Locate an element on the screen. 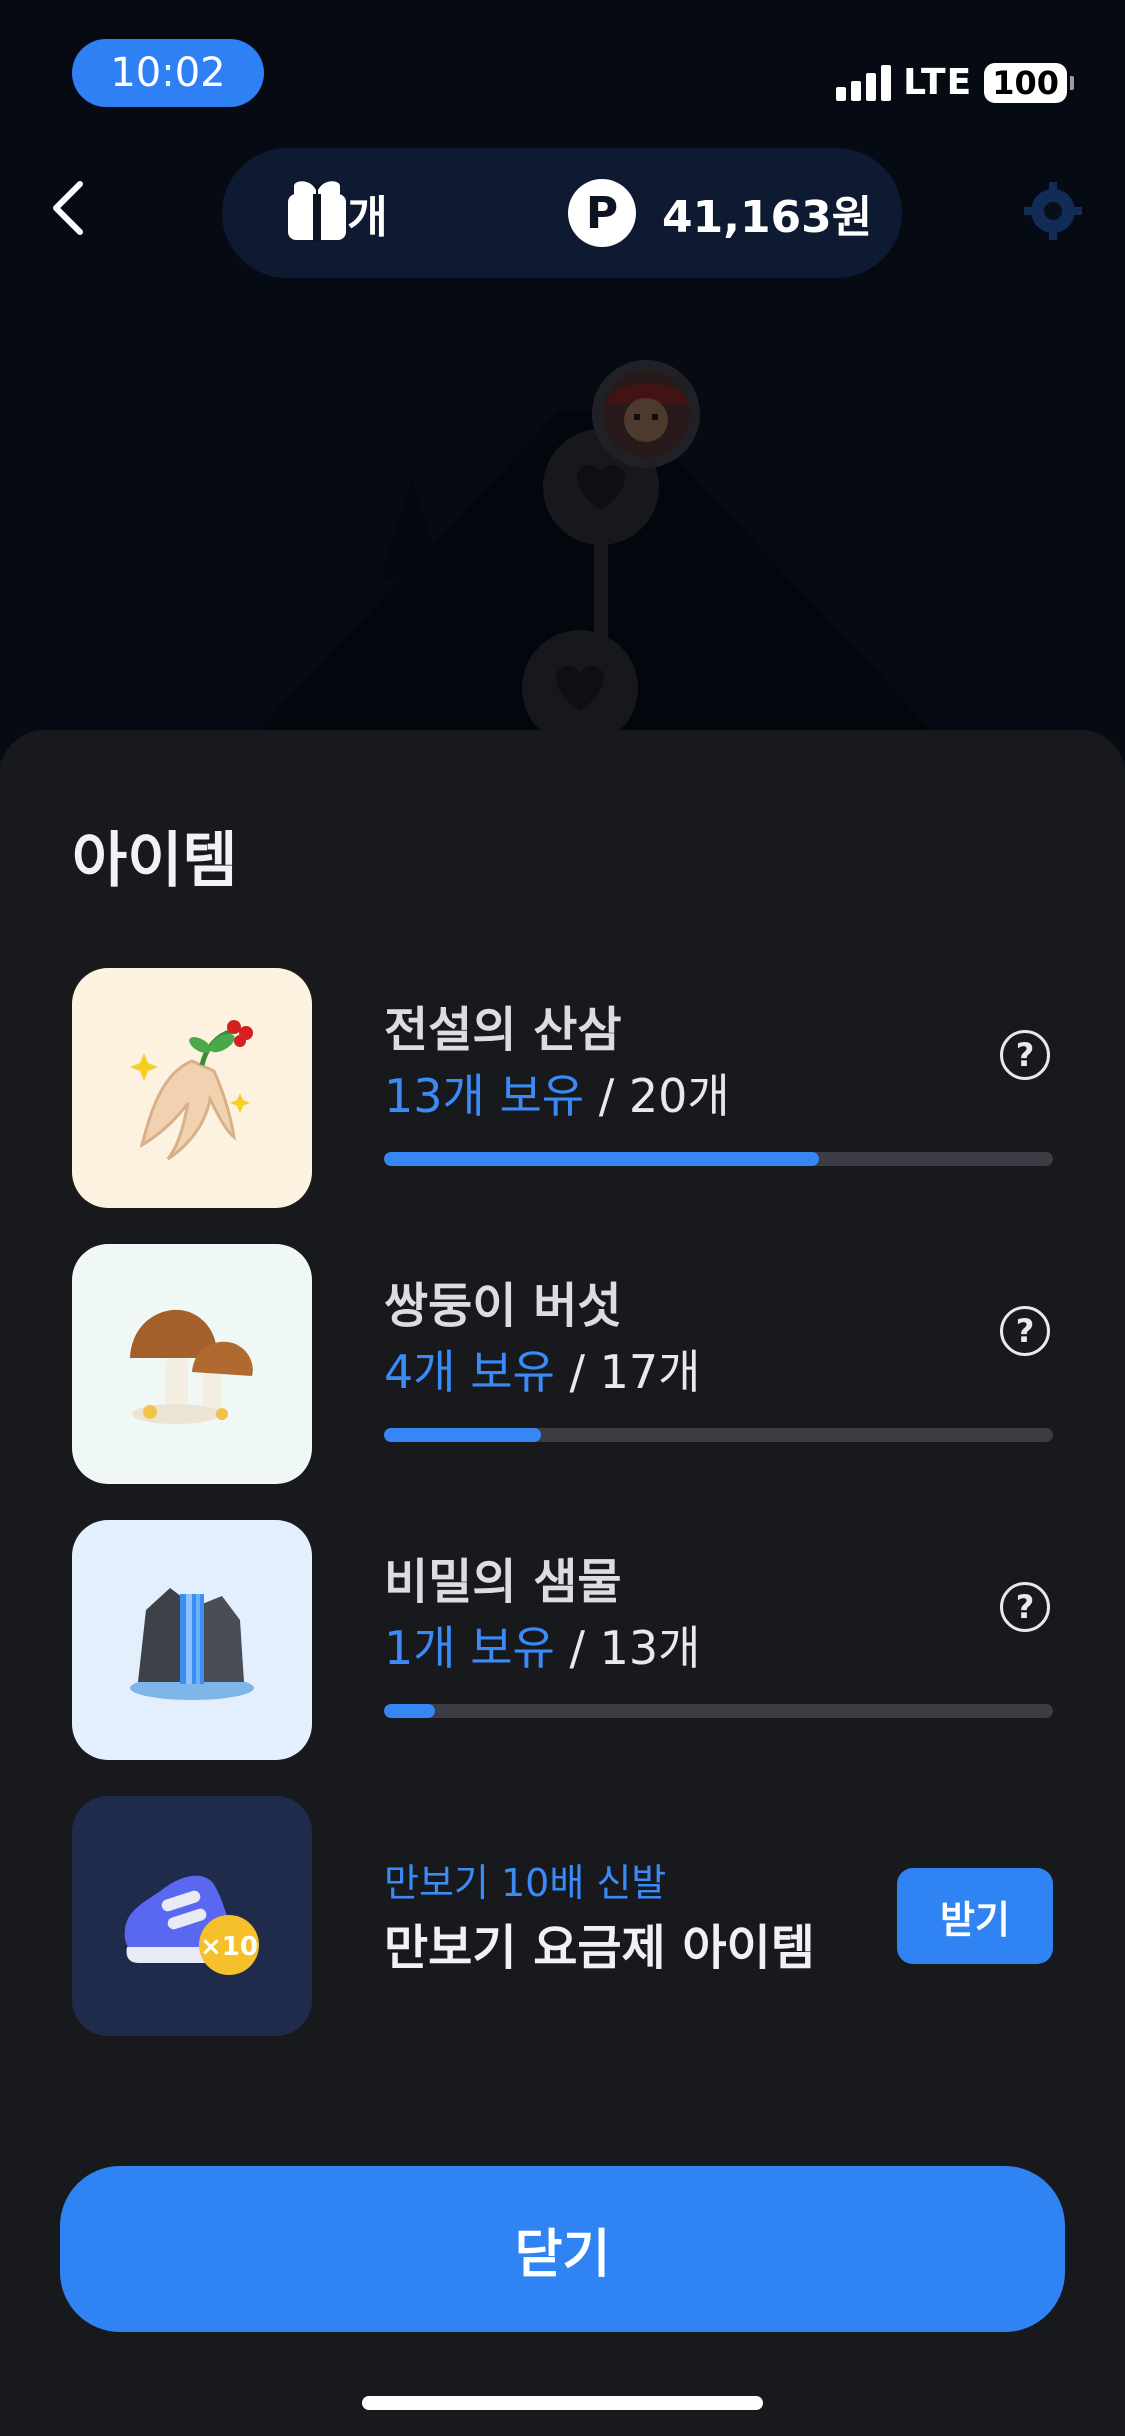  back-button is located at coordinates (78, 213).